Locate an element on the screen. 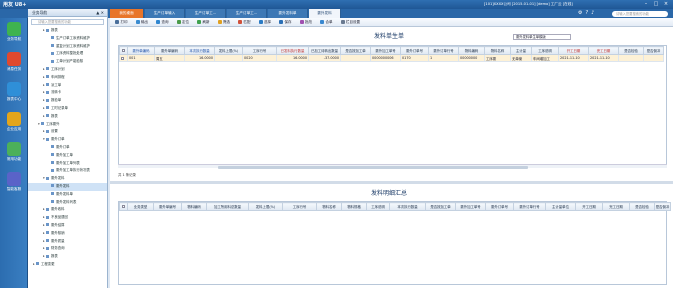  toolbar-button-4: 定位 is located at coordinates (182, 22).